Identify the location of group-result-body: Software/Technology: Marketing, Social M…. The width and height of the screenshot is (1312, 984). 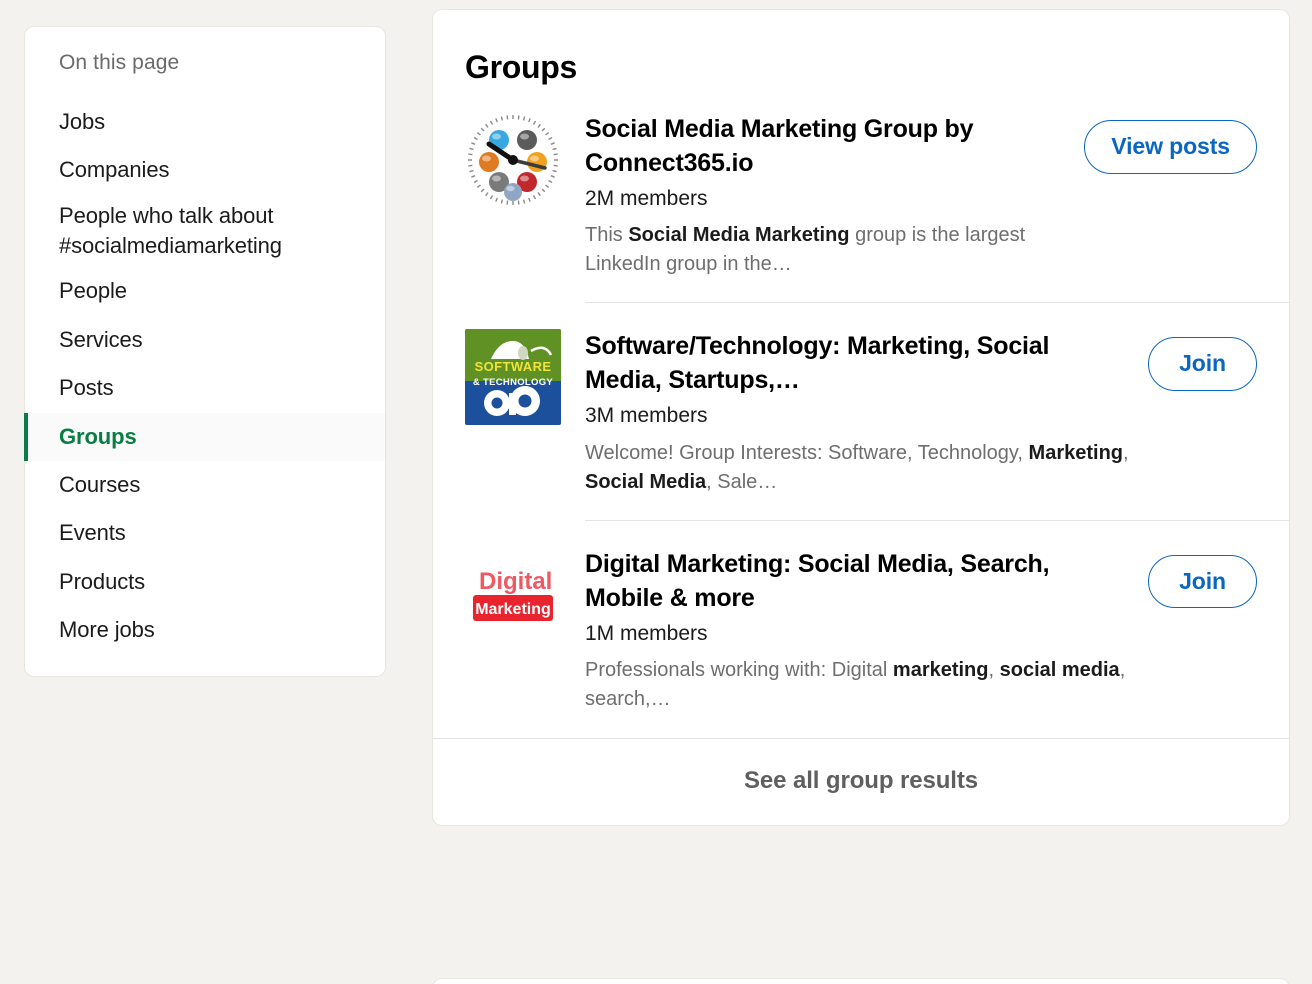
(866, 424).